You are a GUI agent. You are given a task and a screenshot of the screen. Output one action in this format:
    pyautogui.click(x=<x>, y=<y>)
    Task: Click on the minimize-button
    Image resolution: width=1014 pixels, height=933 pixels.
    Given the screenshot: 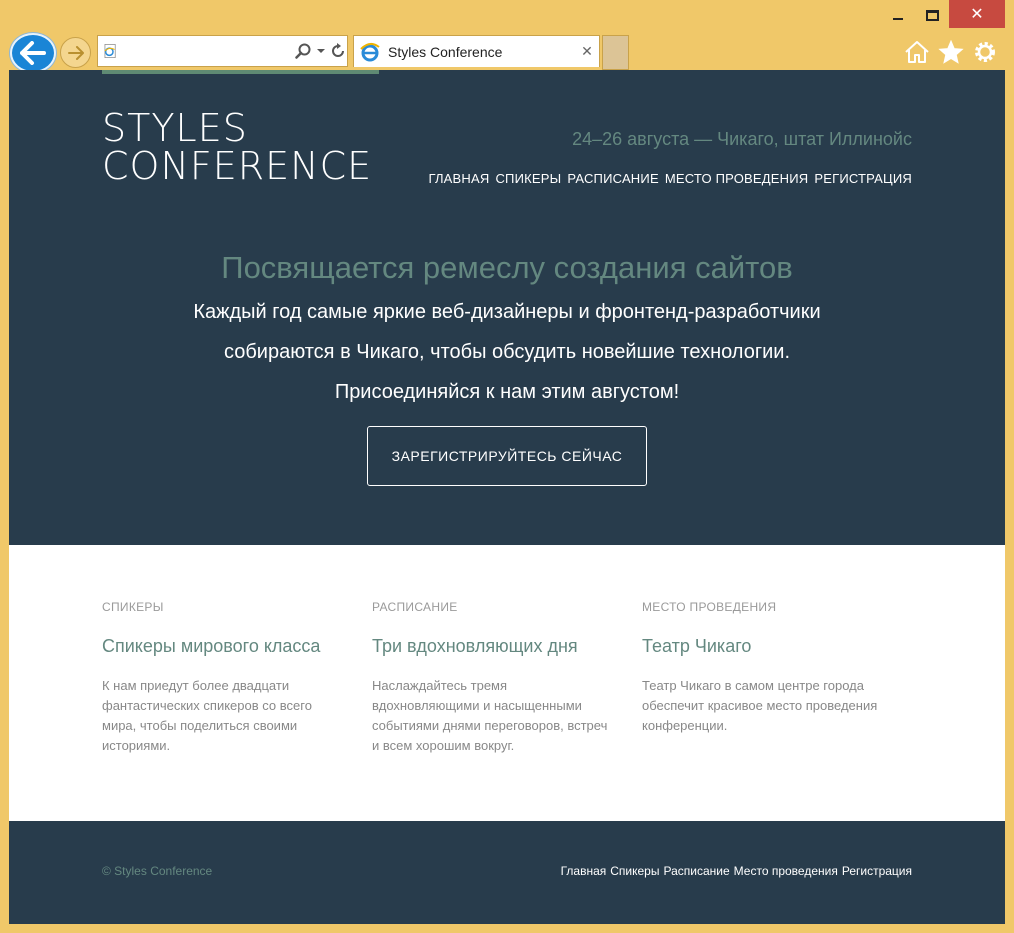 What is the action you would take?
    pyautogui.click(x=898, y=15)
    